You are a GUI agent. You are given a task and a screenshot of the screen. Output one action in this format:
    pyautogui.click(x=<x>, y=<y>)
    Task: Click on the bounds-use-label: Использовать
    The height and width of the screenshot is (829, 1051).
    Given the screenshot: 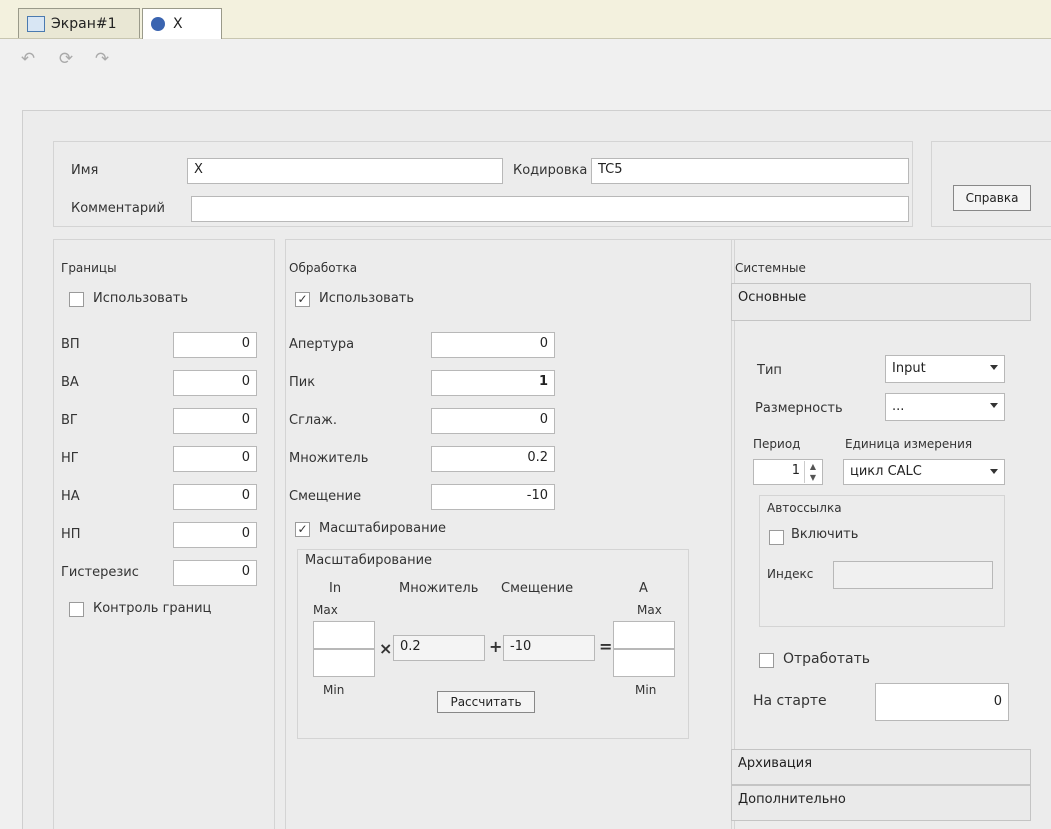 What is the action you would take?
    pyautogui.click(x=141, y=298)
    